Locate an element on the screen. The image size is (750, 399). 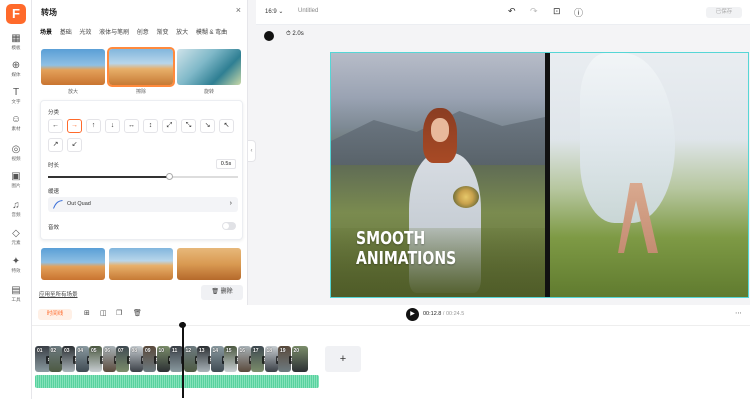
delete-button: 🗑 删除 is located at coordinates (222, 292).